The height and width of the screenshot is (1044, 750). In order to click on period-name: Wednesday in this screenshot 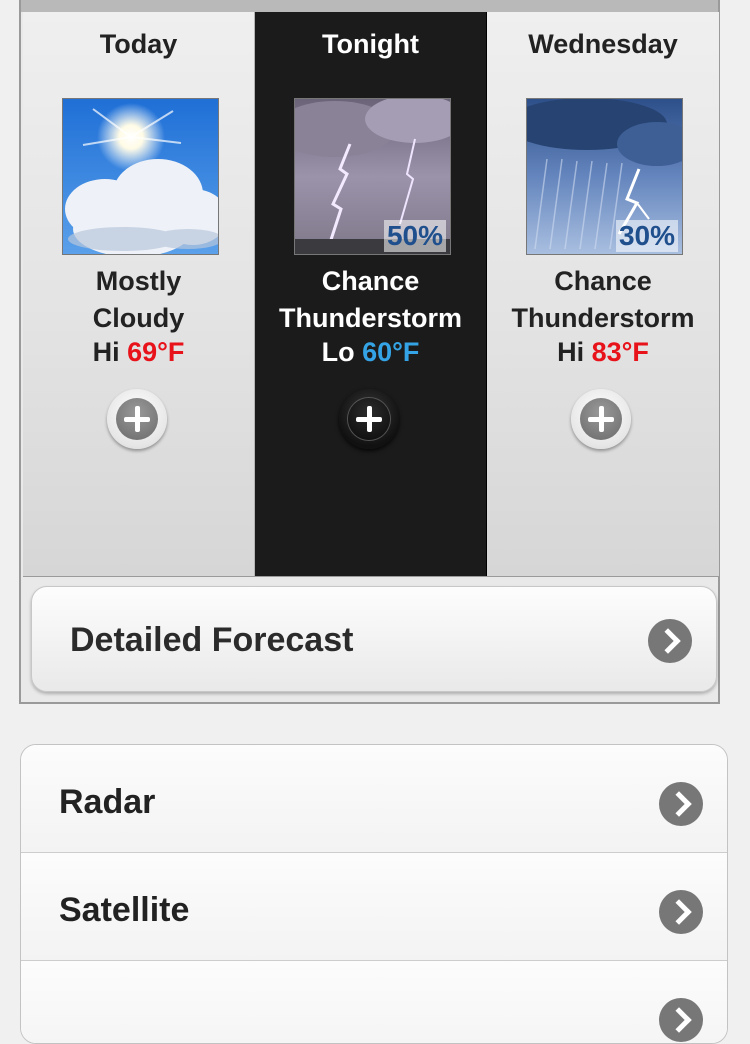, I will do `click(603, 44)`.